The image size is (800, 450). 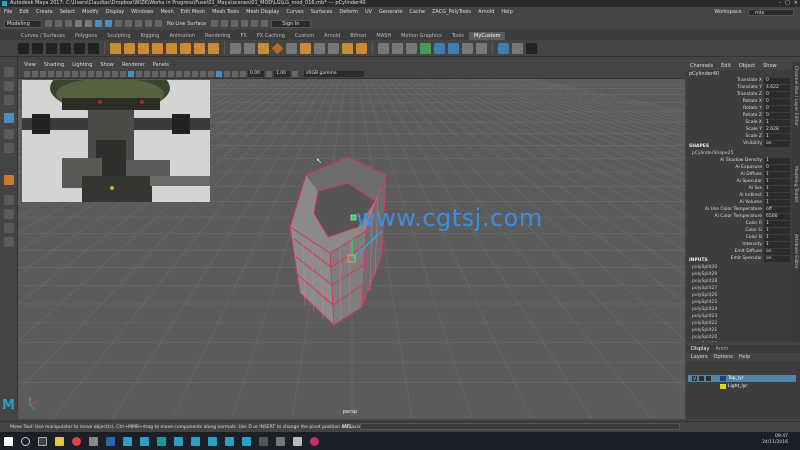 I want to click on scale-tool-icon, so click(x=9, y=148).